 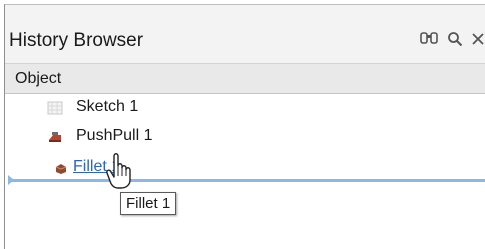 What do you see at coordinates (455, 39) in the screenshot?
I see `search-icon` at bounding box center [455, 39].